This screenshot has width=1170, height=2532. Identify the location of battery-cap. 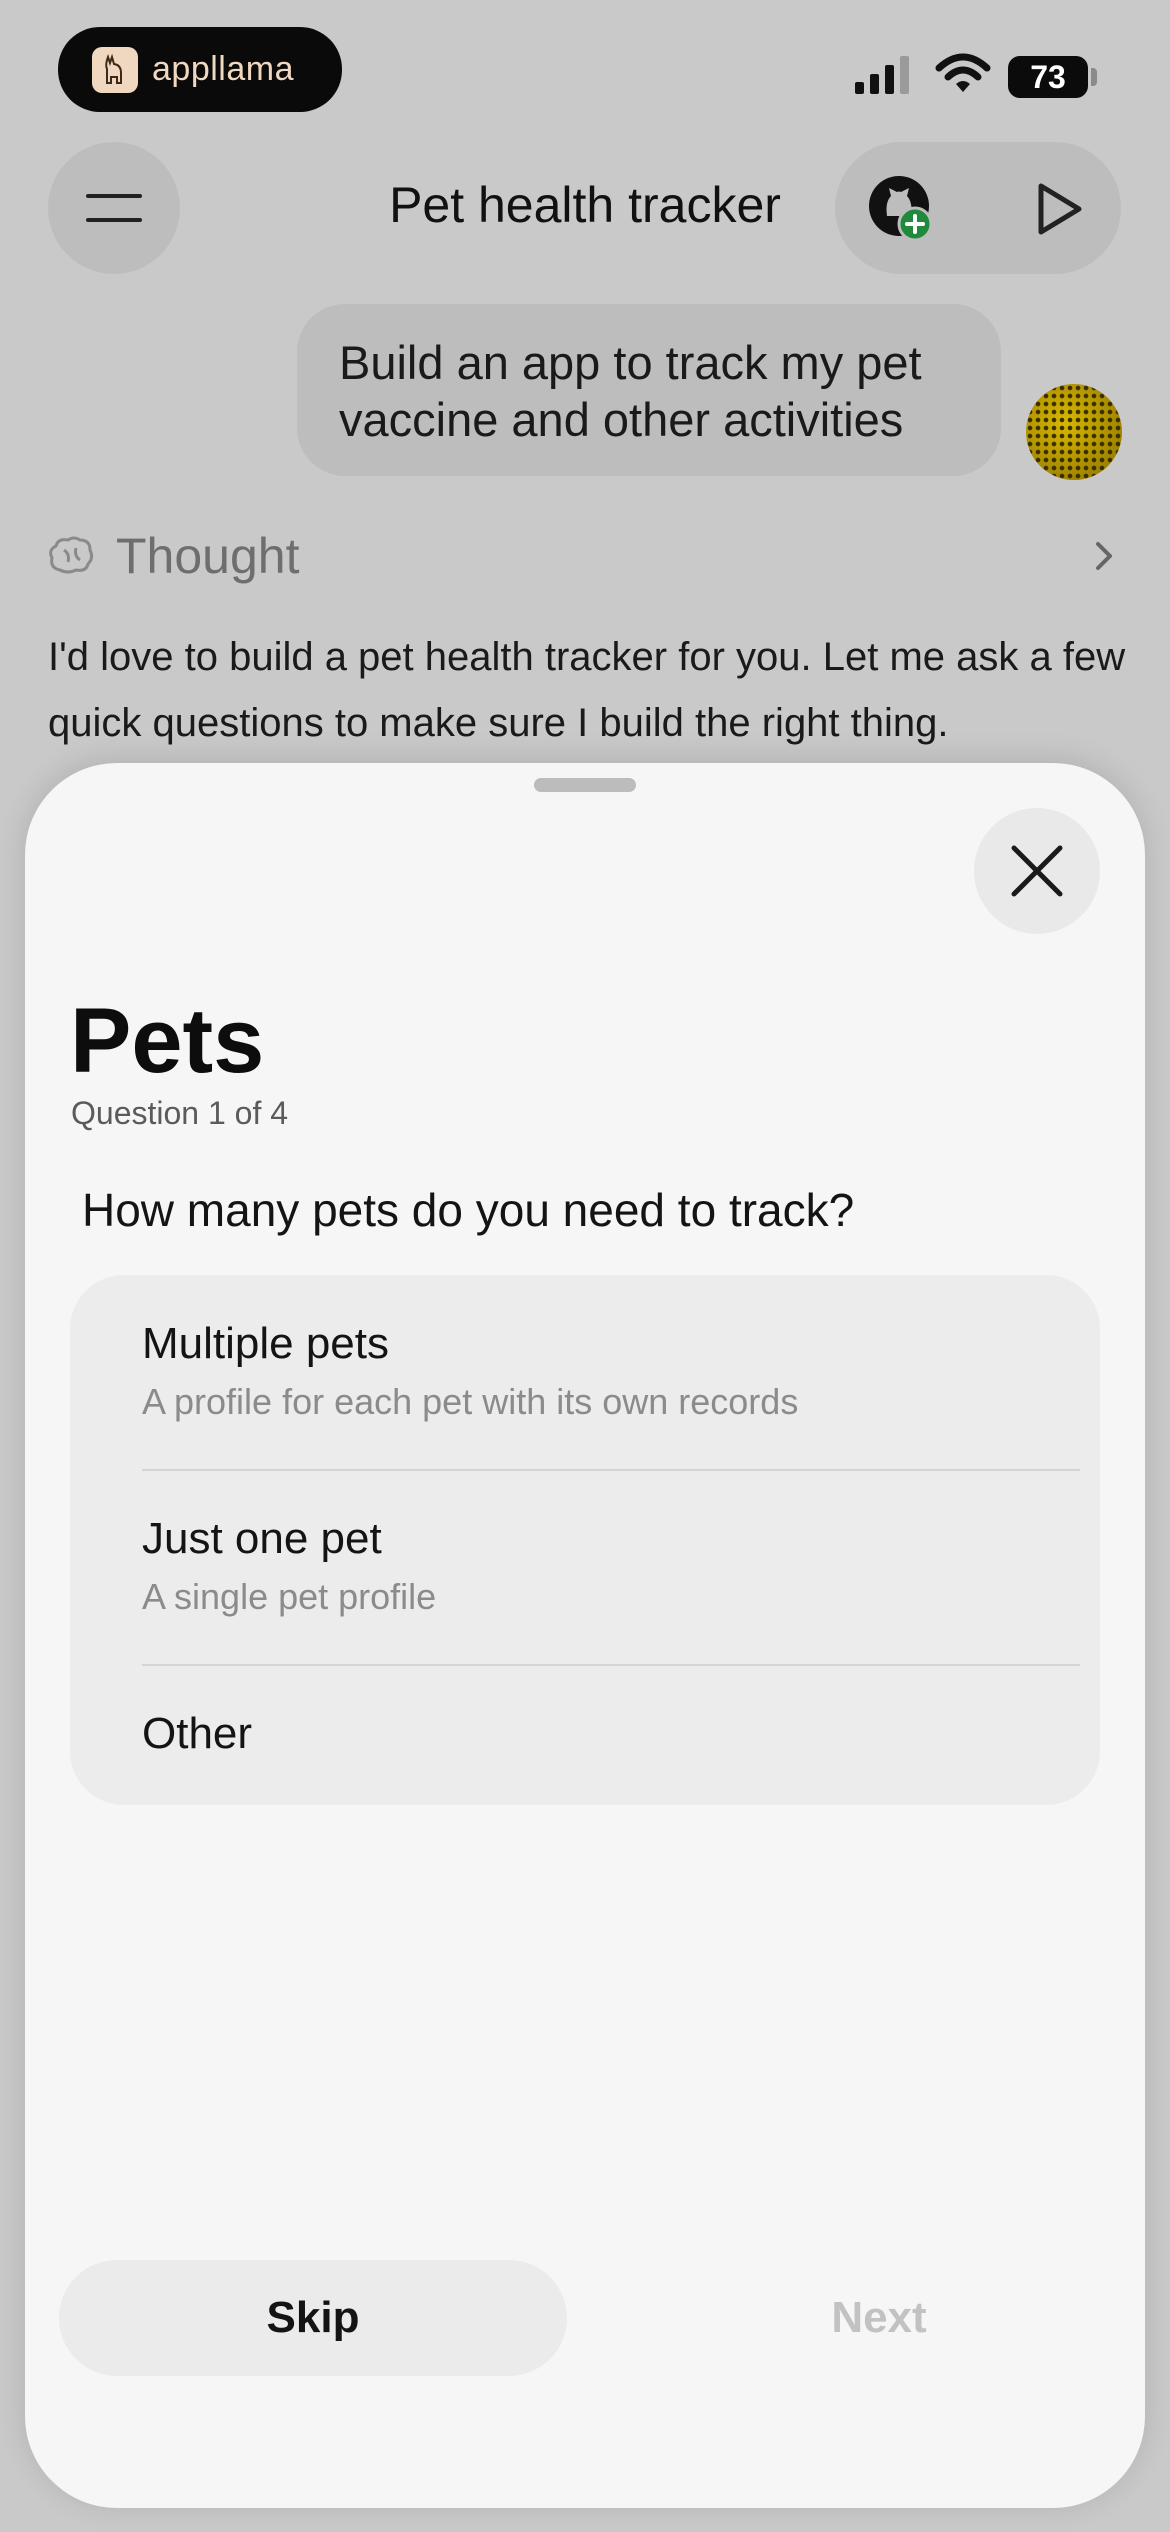
(1094, 77).